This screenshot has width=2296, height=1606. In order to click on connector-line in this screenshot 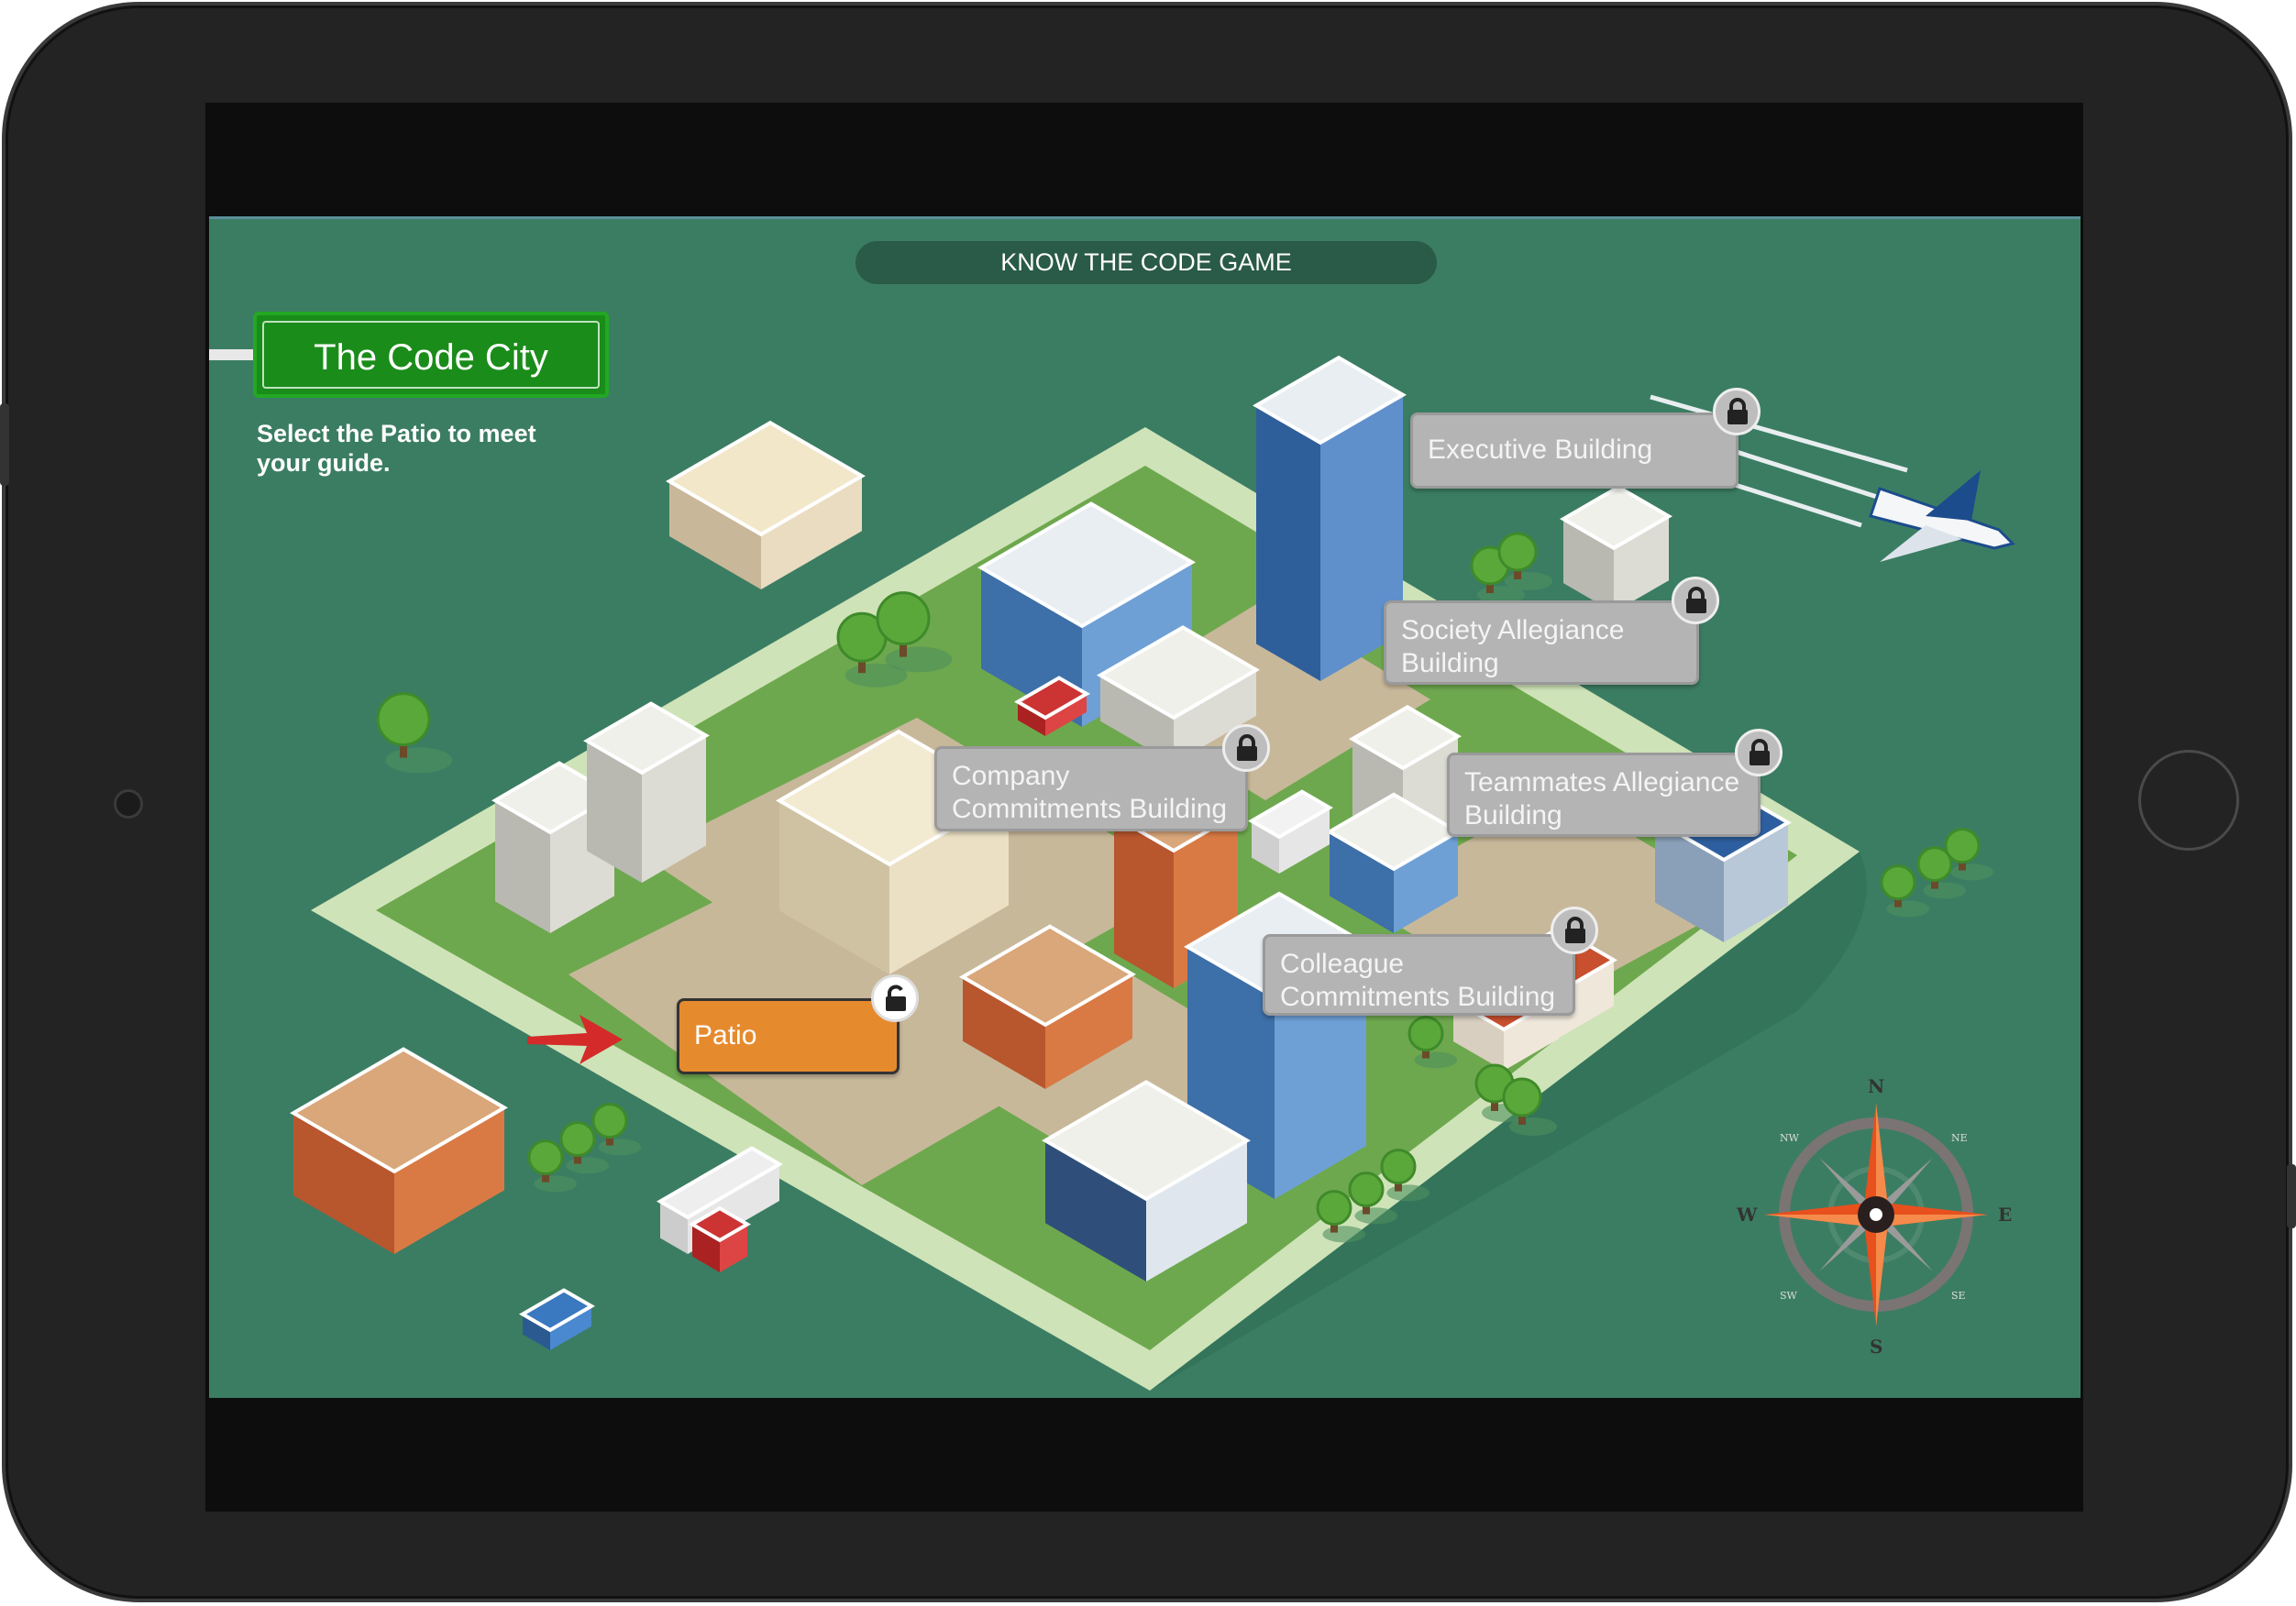, I will do `click(231, 354)`.